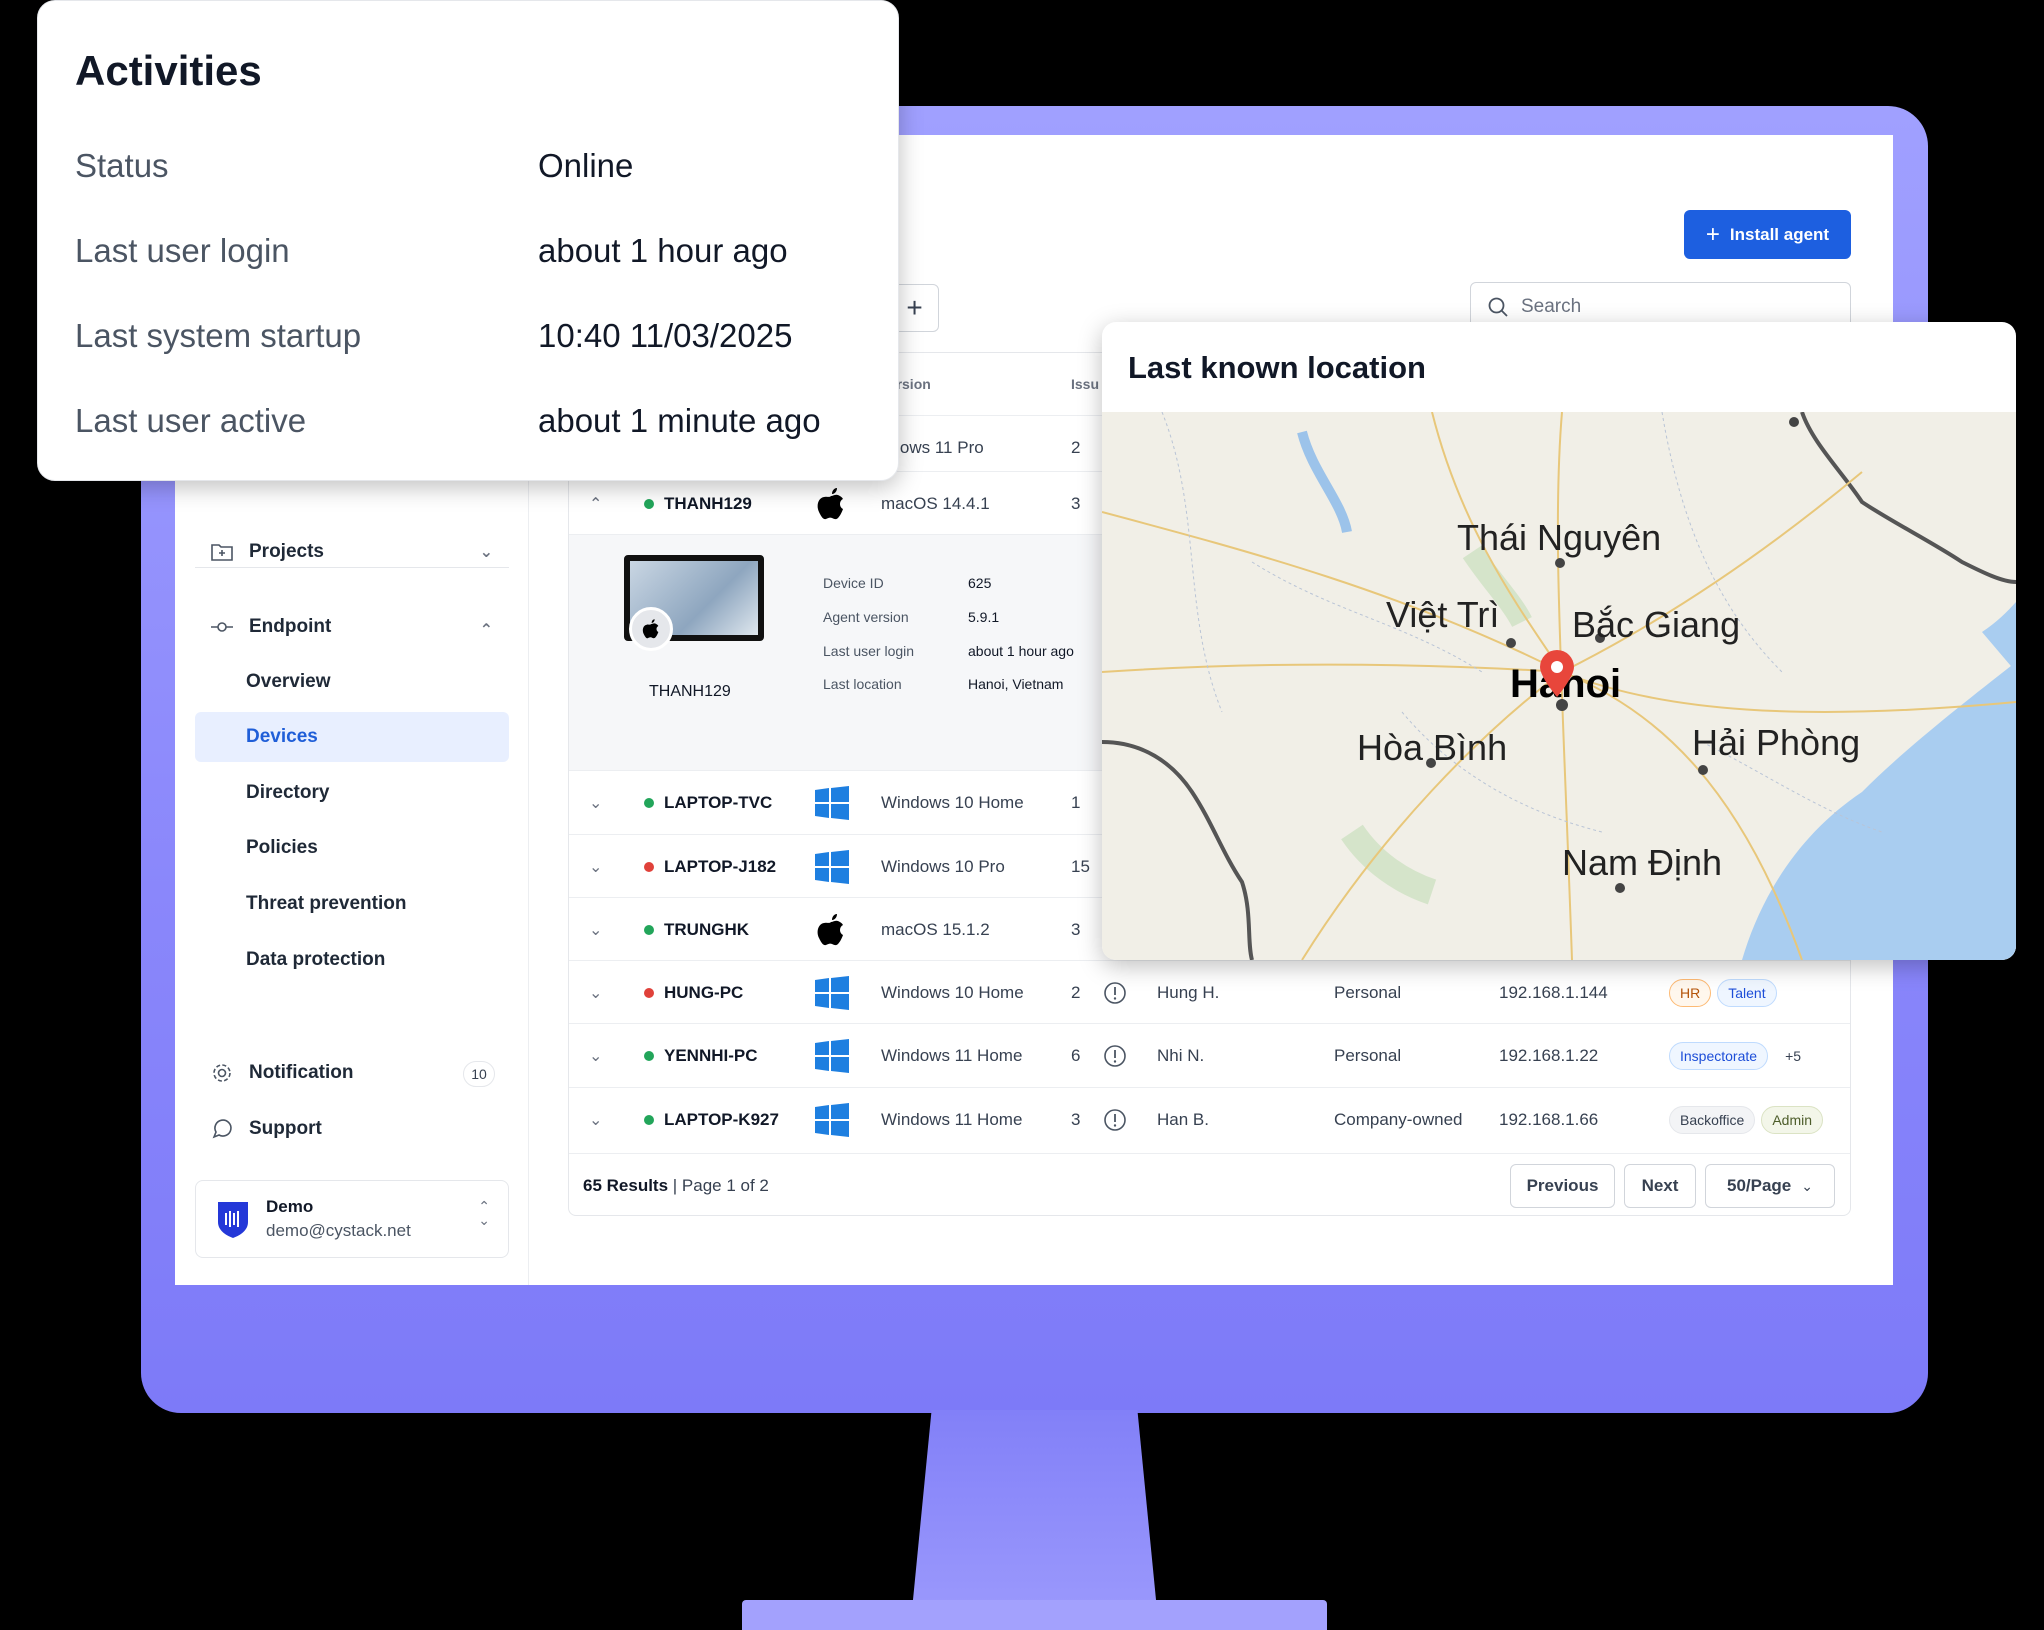  Describe the element at coordinates (866, 617) in the screenshot. I see `detail-label: Agent version` at that location.